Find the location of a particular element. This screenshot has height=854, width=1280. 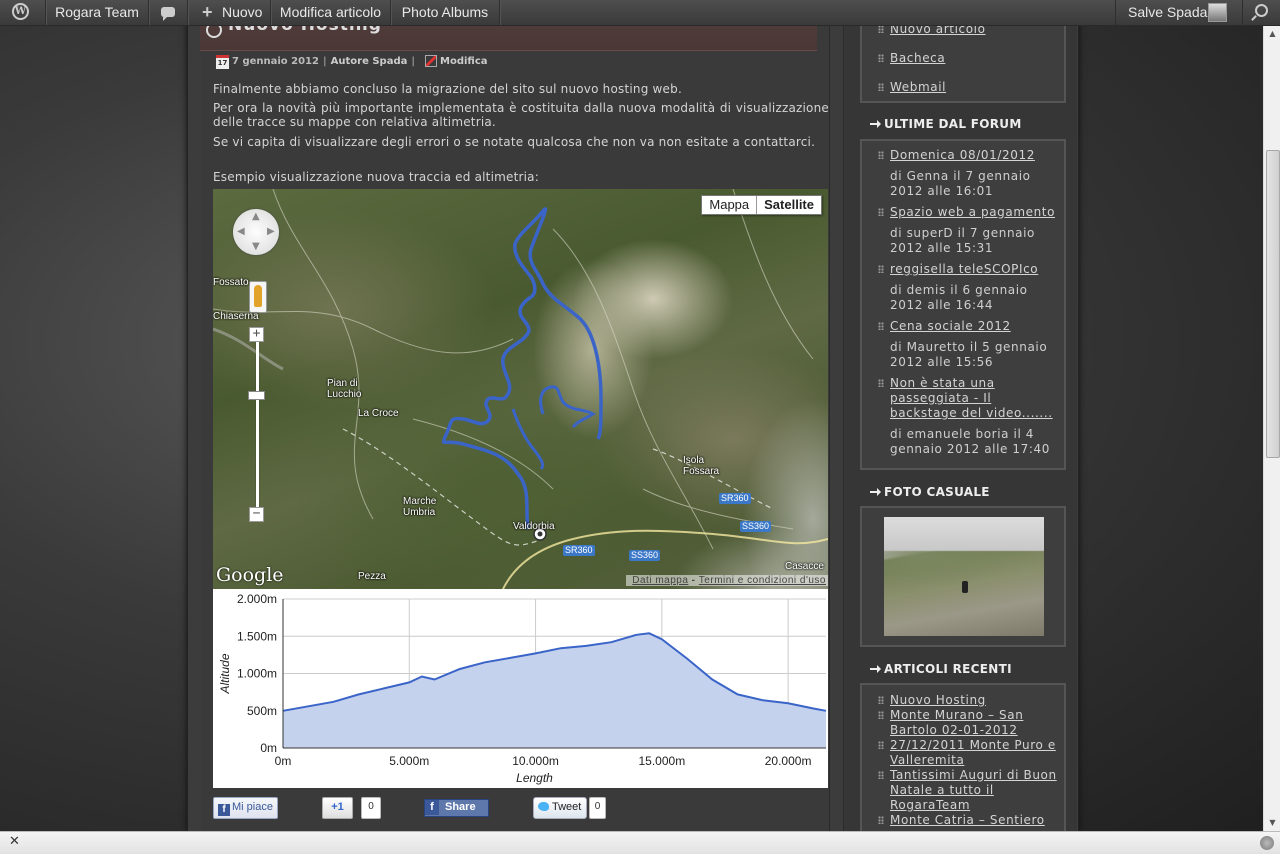

x-axis-title: Length is located at coordinates (534, 778).